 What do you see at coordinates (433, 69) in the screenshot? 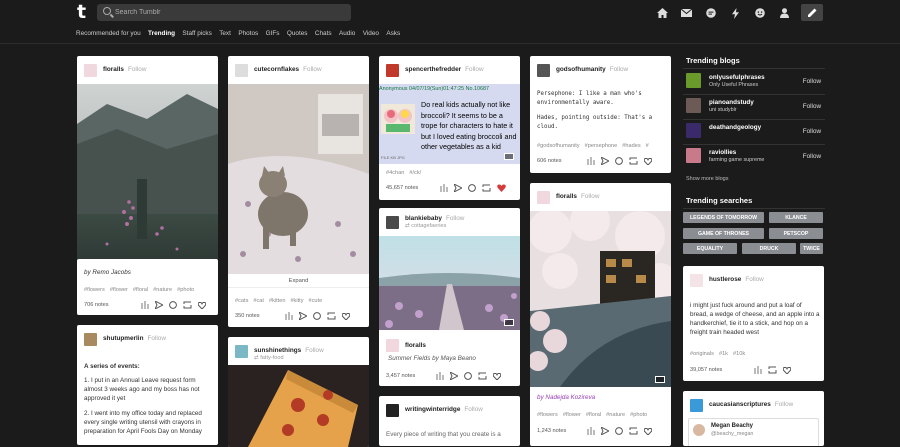
I see `post-username: spencerthefredder` at bounding box center [433, 69].